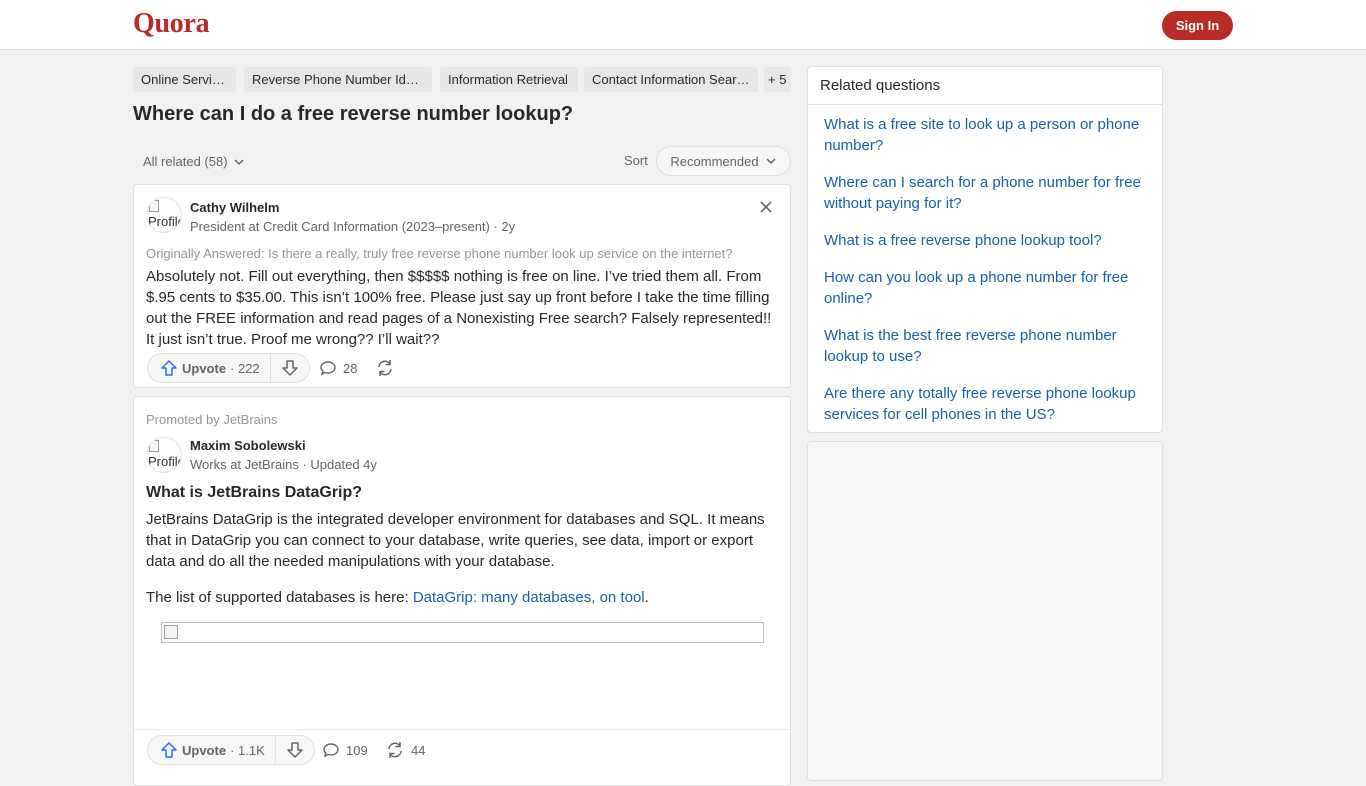 The height and width of the screenshot is (786, 1366). What do you see at coordinates (245, 368) in the screenshot?
I see `upvote-count: · 222` at bounding box center [245, 368].